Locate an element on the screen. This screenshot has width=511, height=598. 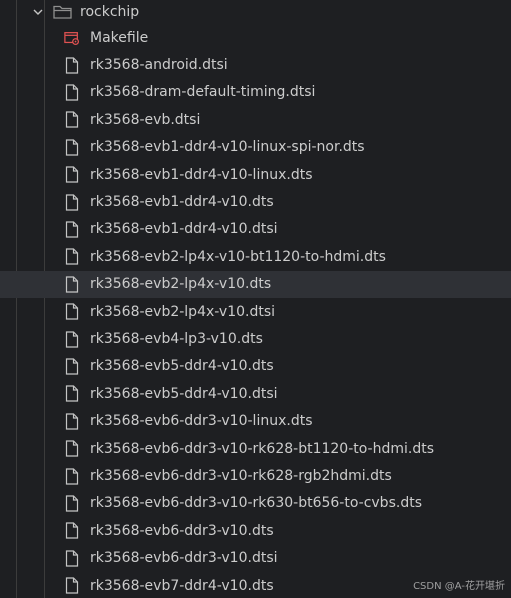
file-row: rk3568-evb6-ddr3-v10-rk628-rgb2hdmi.dts is located at coordinates (255, 475).